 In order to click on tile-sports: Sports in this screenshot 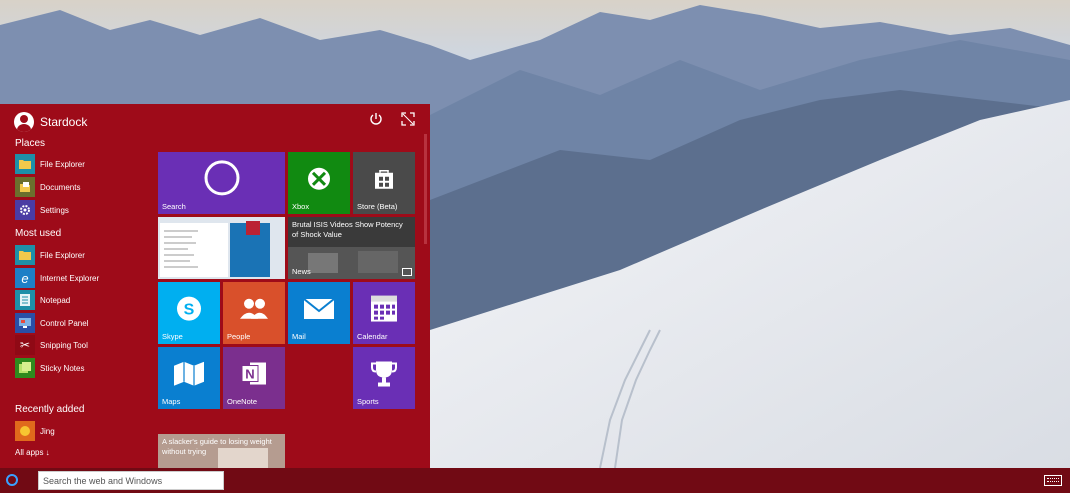, I will do `click(384, 378)`.